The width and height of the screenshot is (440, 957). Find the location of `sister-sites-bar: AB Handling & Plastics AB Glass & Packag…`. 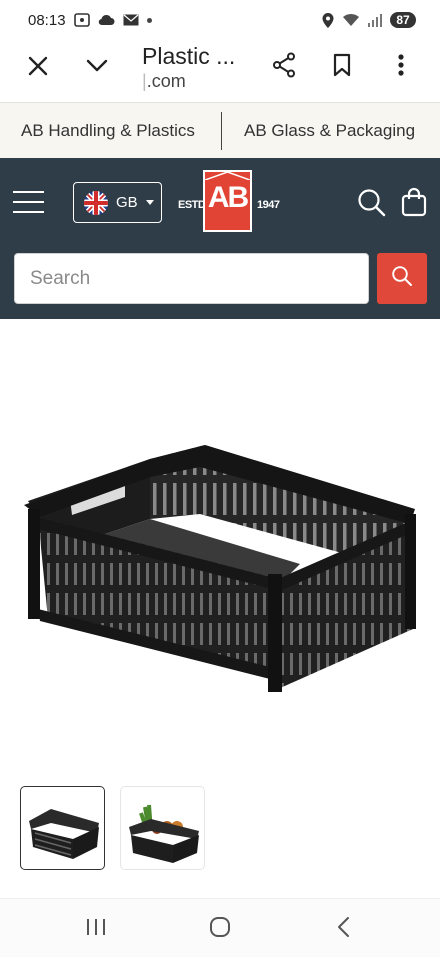

sister-sites-bar: AB Handling & Plastics AB Glass & Packag… is located at coordinates (220, 130).